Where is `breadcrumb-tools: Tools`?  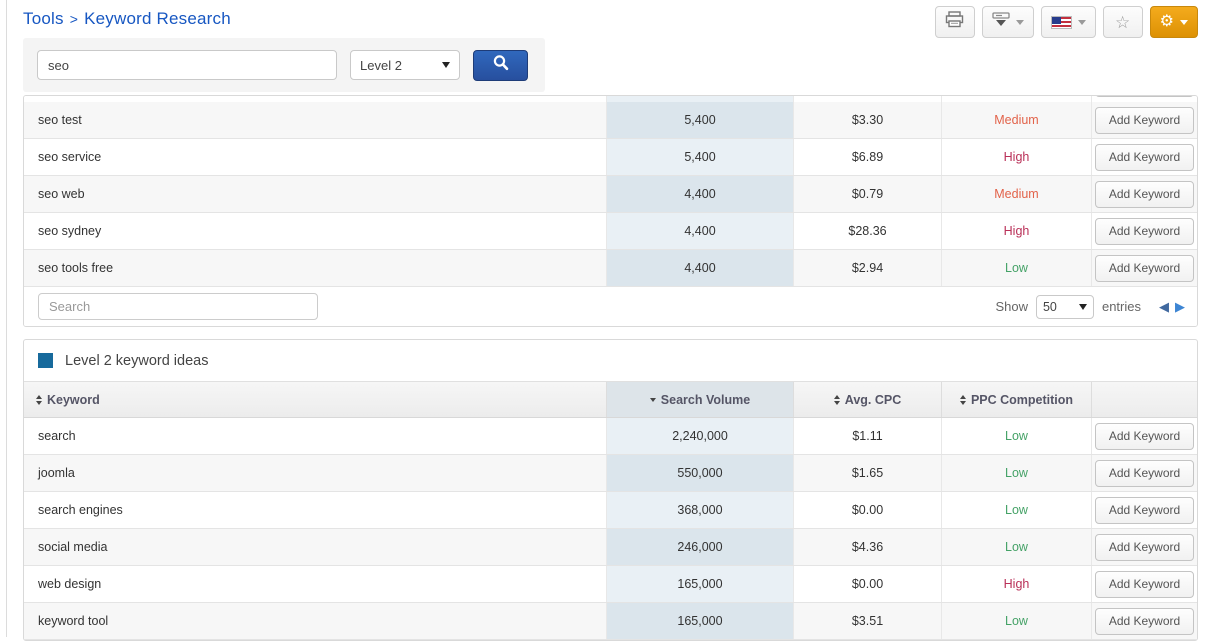 breadcrumb-tools: Tools is located at coordinates (43, 18).